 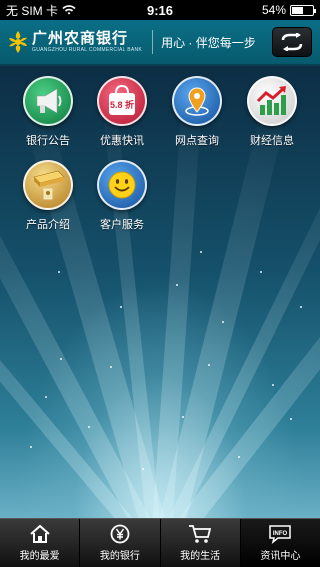 I want to click on tab-my-life: 我的生活, so click(x=201, y=543).